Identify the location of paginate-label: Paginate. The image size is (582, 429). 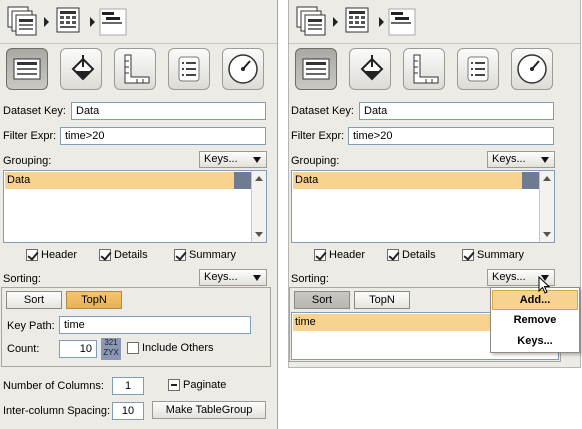
(205, 385).